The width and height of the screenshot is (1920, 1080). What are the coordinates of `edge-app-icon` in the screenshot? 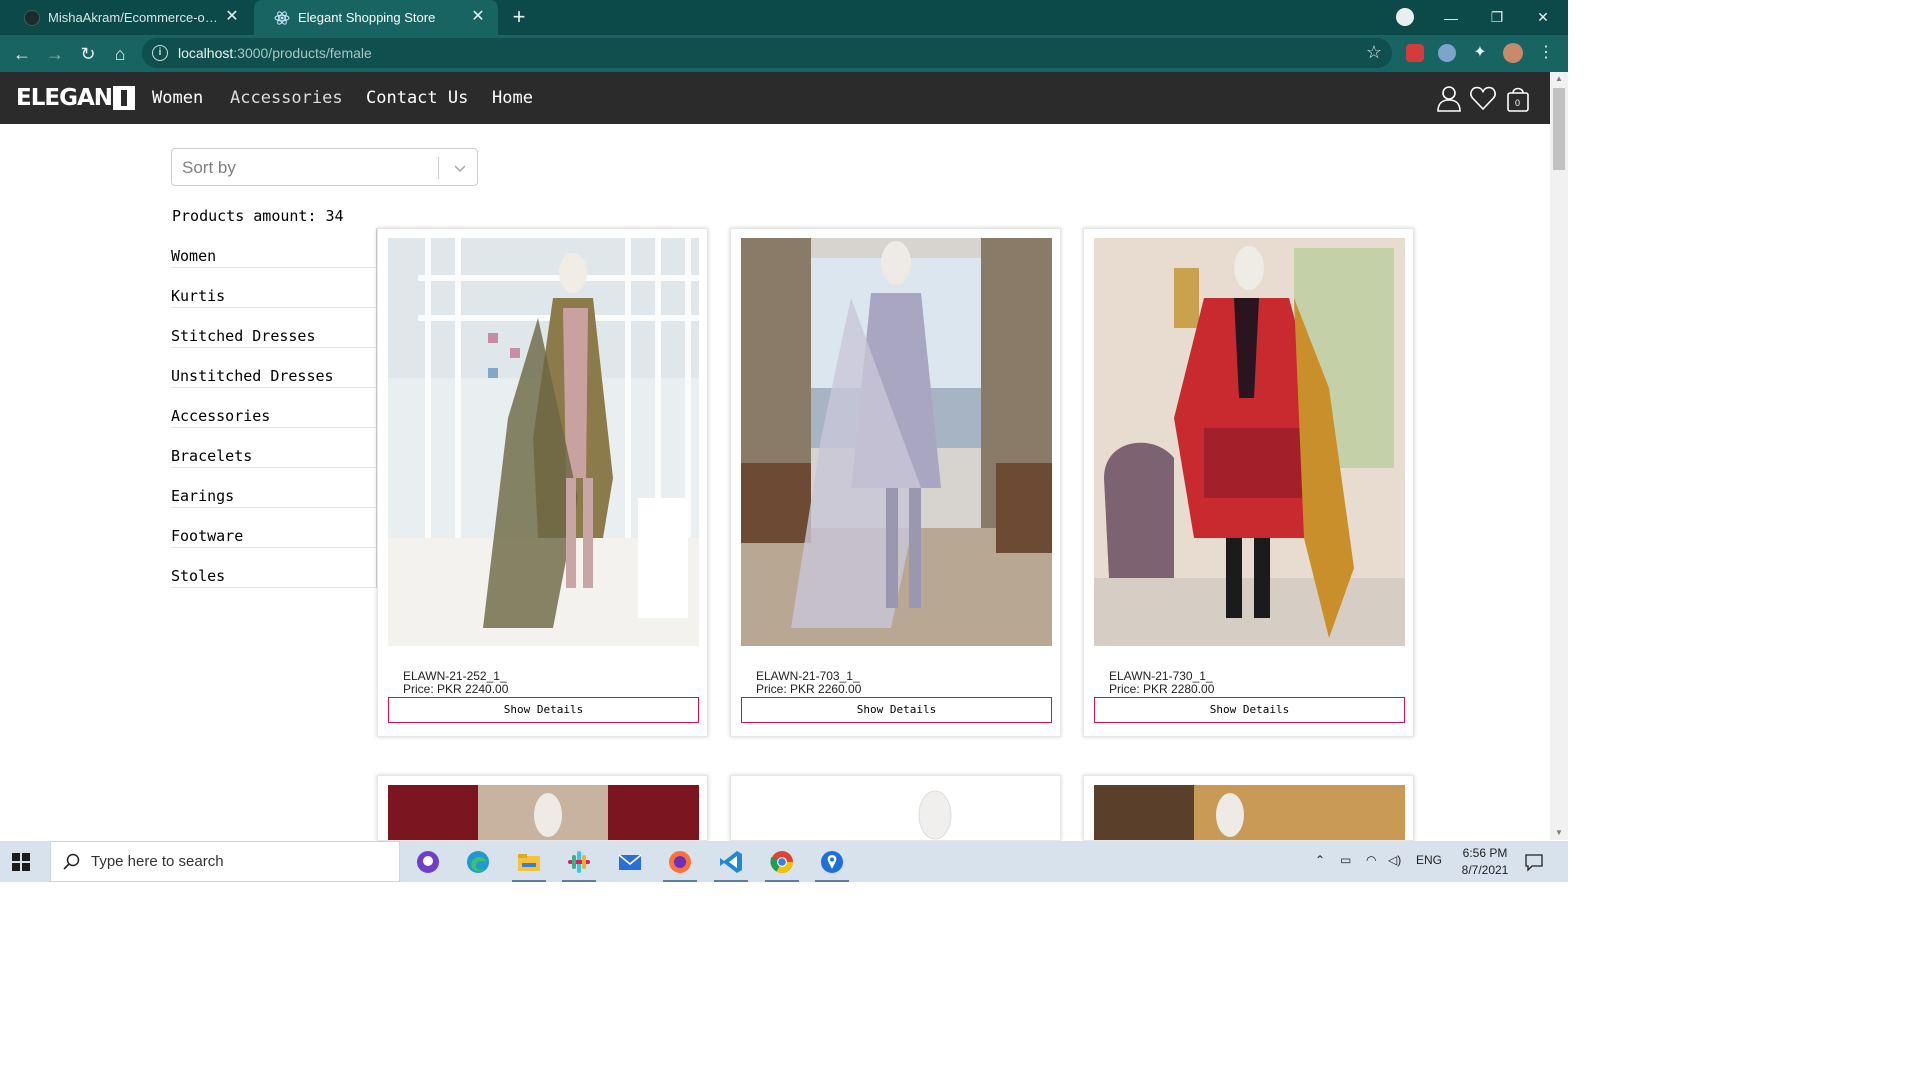 It's located at (478, 862).